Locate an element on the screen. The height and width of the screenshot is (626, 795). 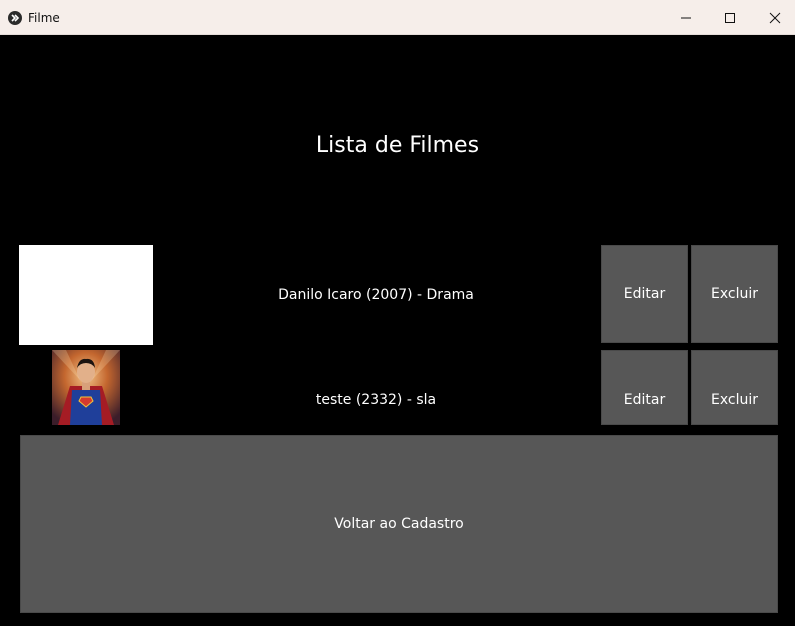
window-title: Filme is located at coordinates (44, 18).